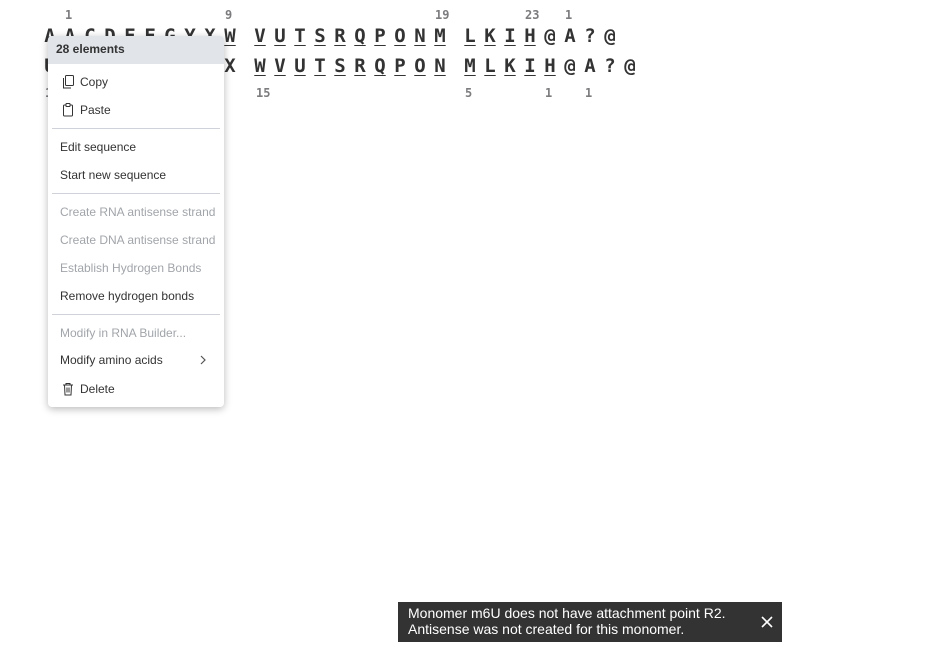 The height and width of the screenshot is (666, 952). Describe the element at coordinates (136, 268) in the screenshot. I see `establish-hydrogen-bonds-menu-item: Establish Hydrogen Bonds` at that location.